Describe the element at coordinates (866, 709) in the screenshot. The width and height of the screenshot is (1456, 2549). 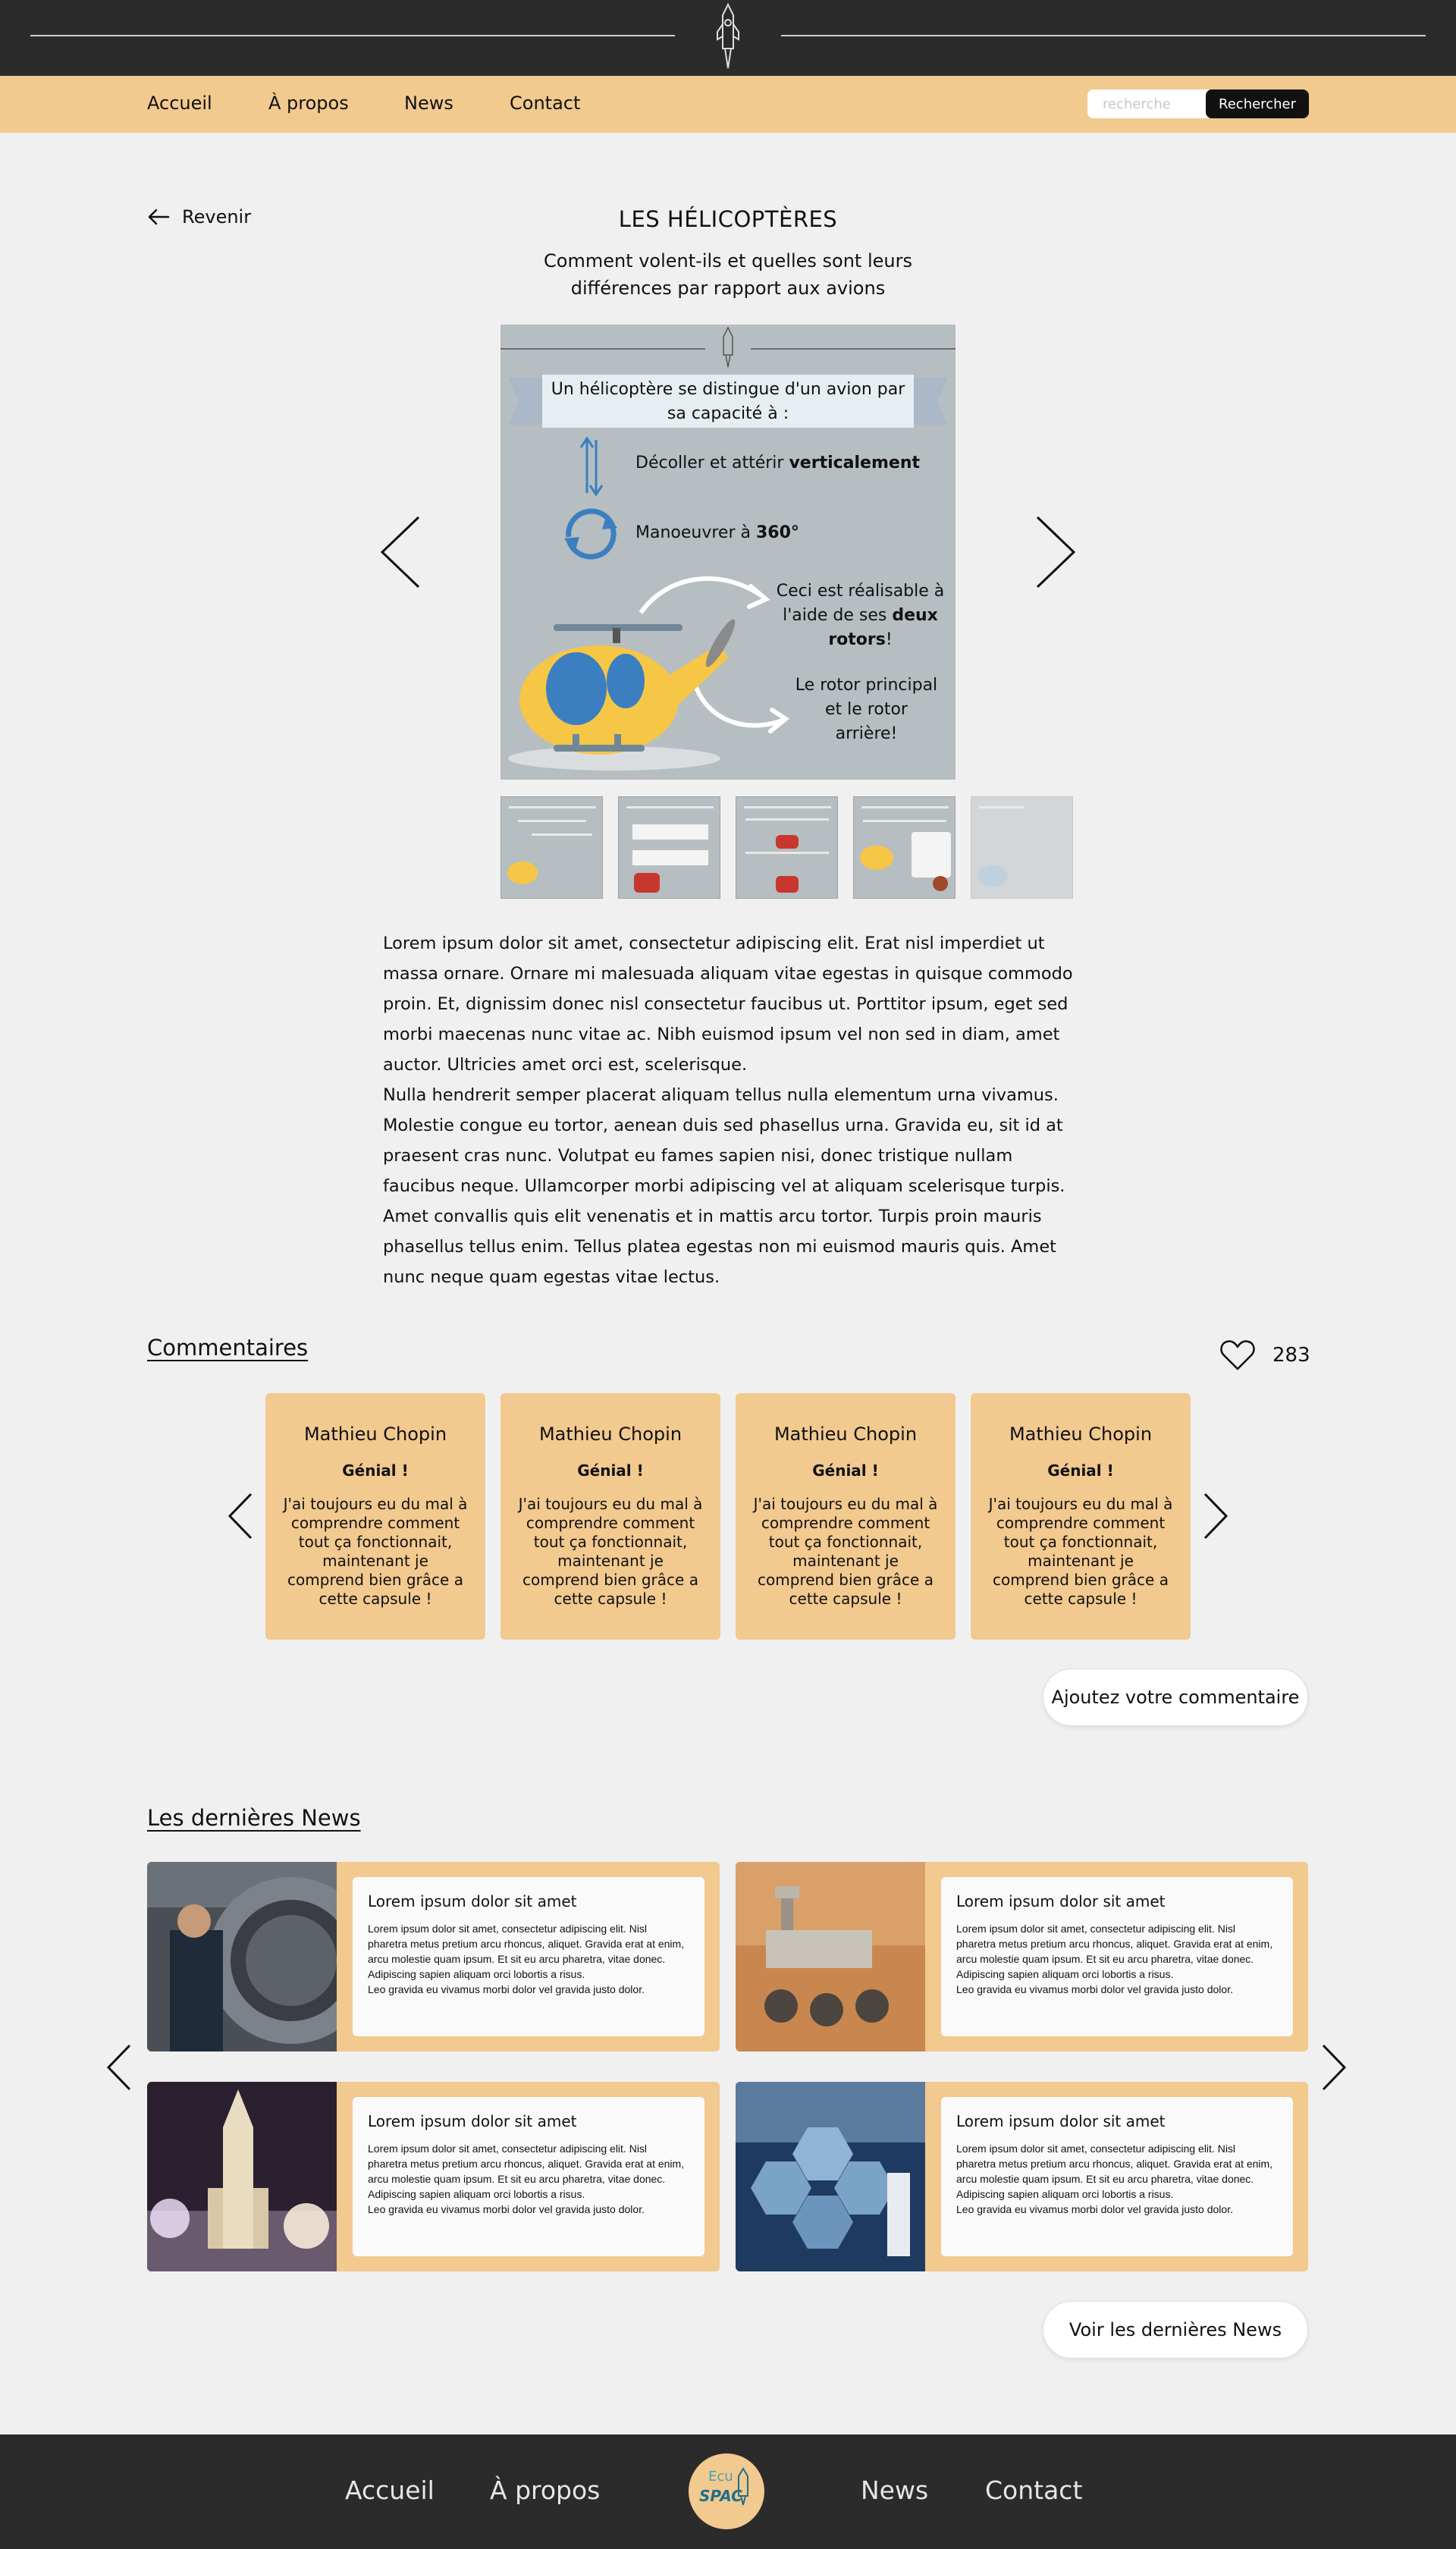
I see `slide-note-main-rotor: Le rotor principal et le rotor arrière!` at that location.